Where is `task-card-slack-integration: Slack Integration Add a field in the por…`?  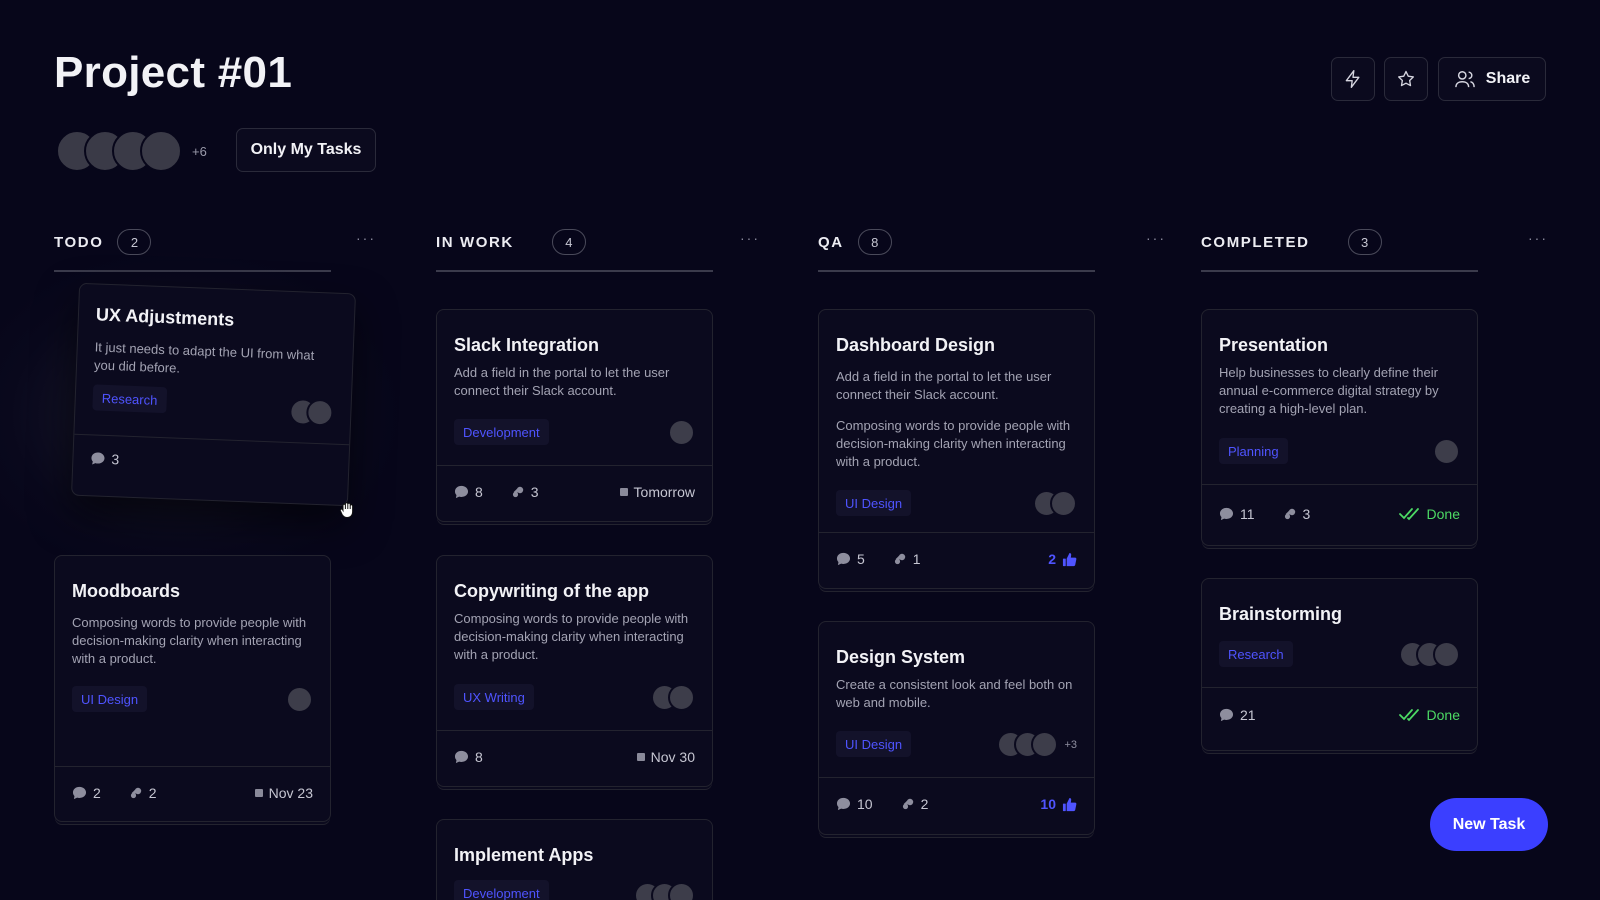
task-card-slack-integration: Slack Integration Add a field in the por… is located at coordinates (574, 415).